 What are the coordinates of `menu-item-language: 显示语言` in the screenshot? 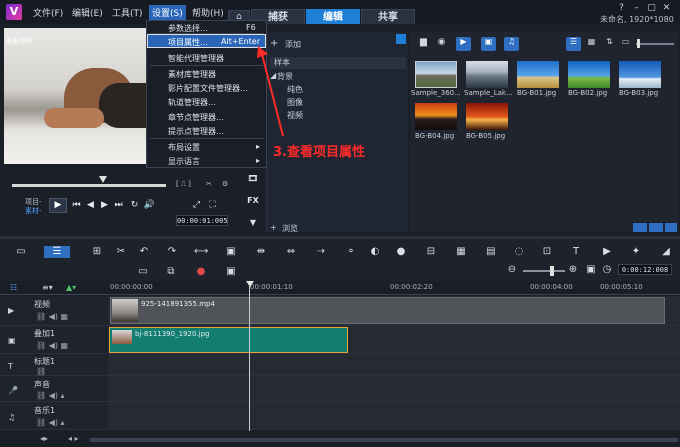 It's located at (184, 161).